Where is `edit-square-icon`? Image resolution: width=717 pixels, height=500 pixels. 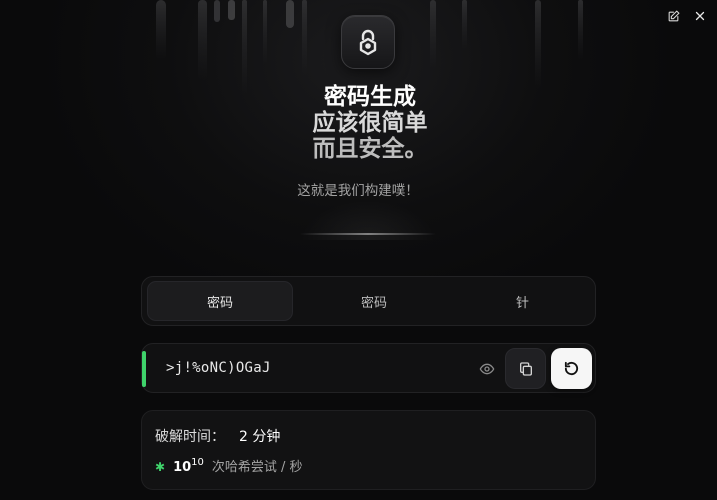 edit-square-icon is located at coordinates (673, 16).